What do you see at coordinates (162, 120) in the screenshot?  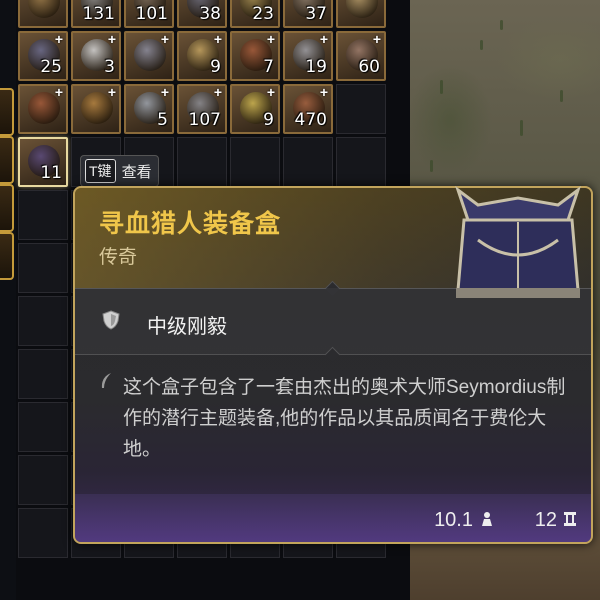 I see `item-quantity: 5` at bounding box center [162, 120].